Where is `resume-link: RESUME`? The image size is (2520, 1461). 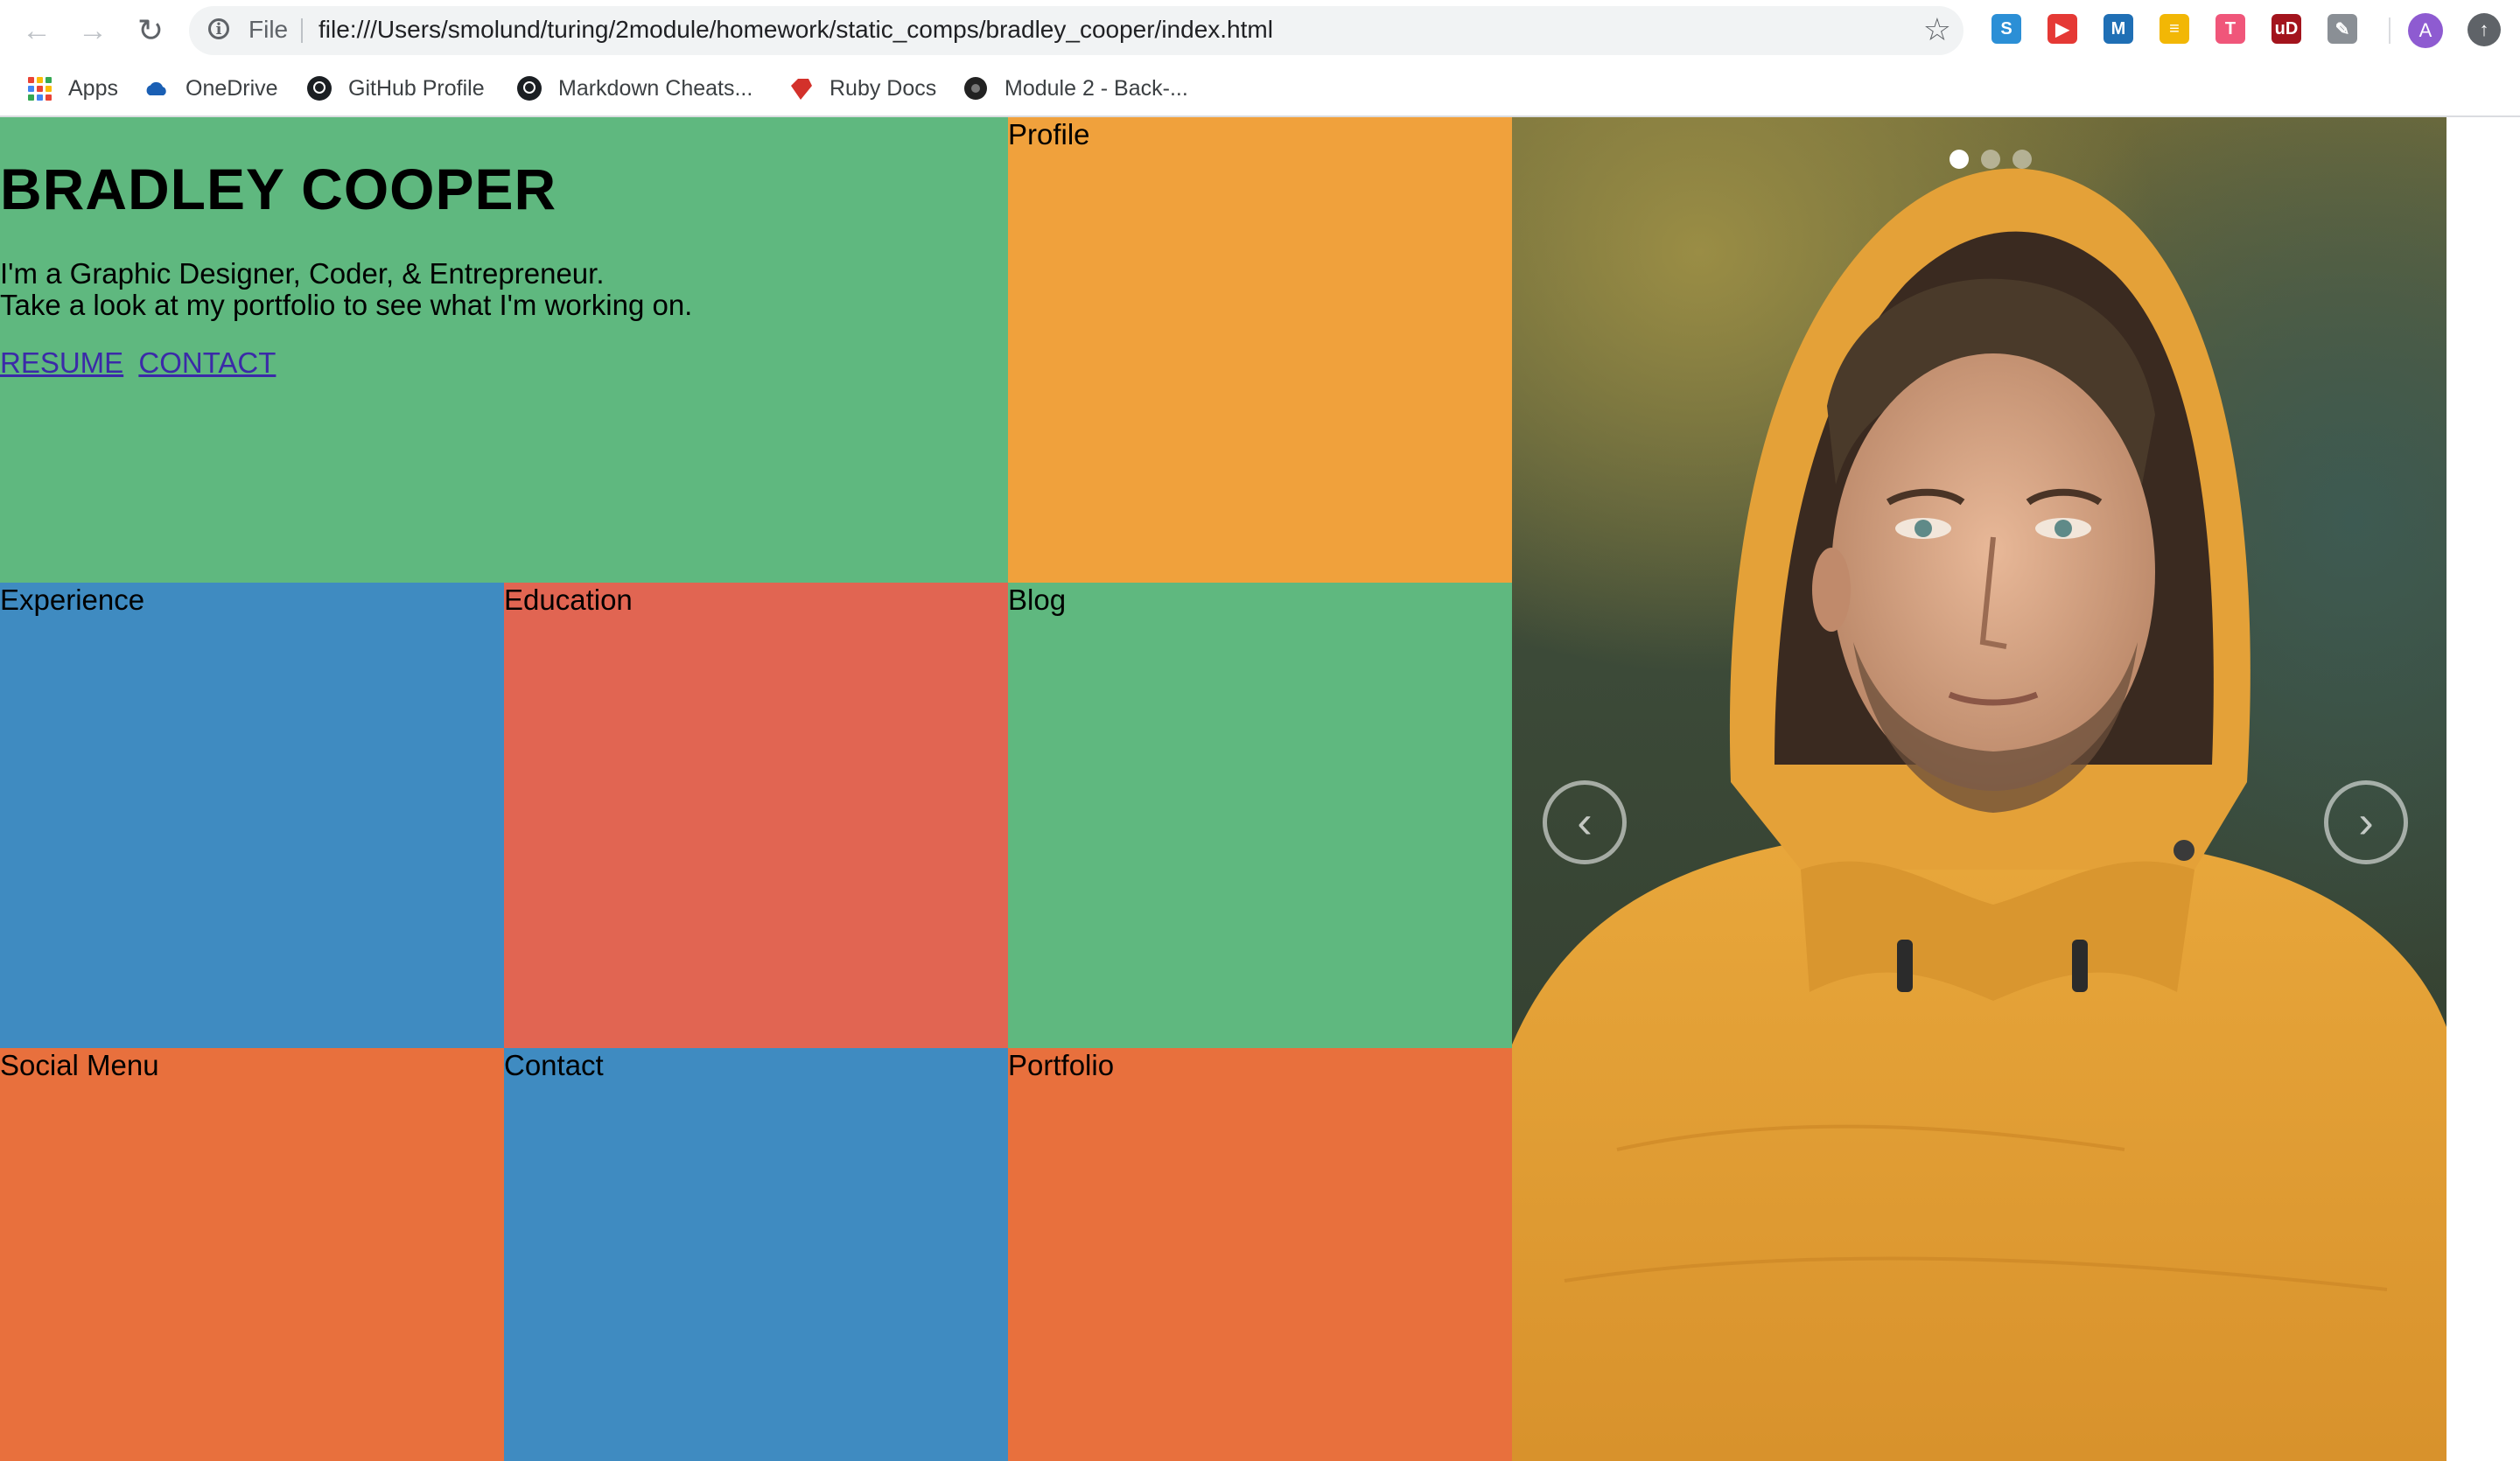
resume-link: RESUME is located at coordinates (61, 363).